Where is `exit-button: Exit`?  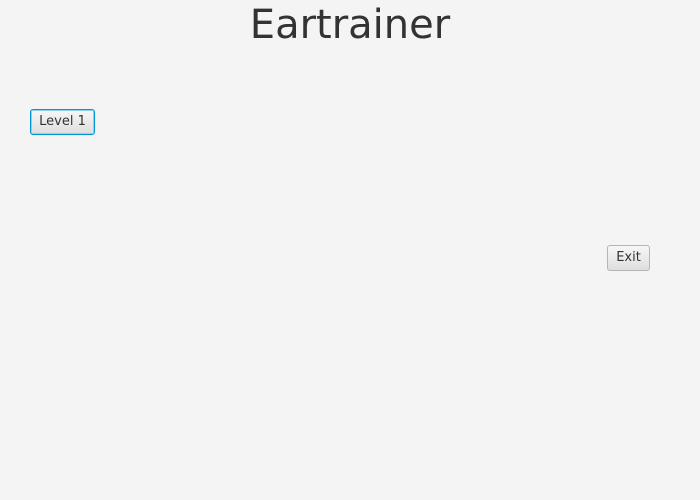 exit-button: Exit is located at coordinates (628, 258).